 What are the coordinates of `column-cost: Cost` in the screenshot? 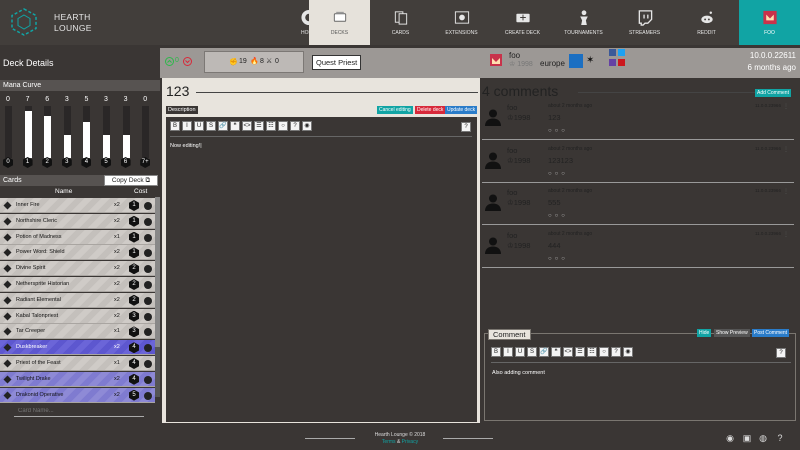 It's located at (140, 191).